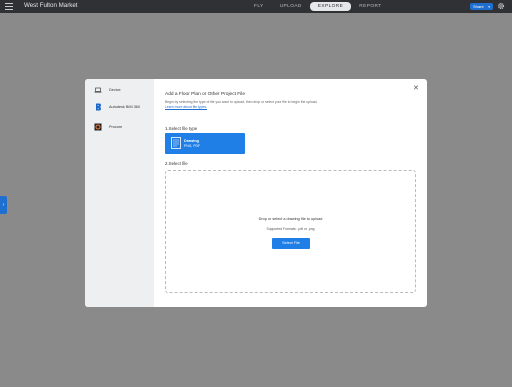  I want to click on step2-label: 2.Select file, so click(176, 163).